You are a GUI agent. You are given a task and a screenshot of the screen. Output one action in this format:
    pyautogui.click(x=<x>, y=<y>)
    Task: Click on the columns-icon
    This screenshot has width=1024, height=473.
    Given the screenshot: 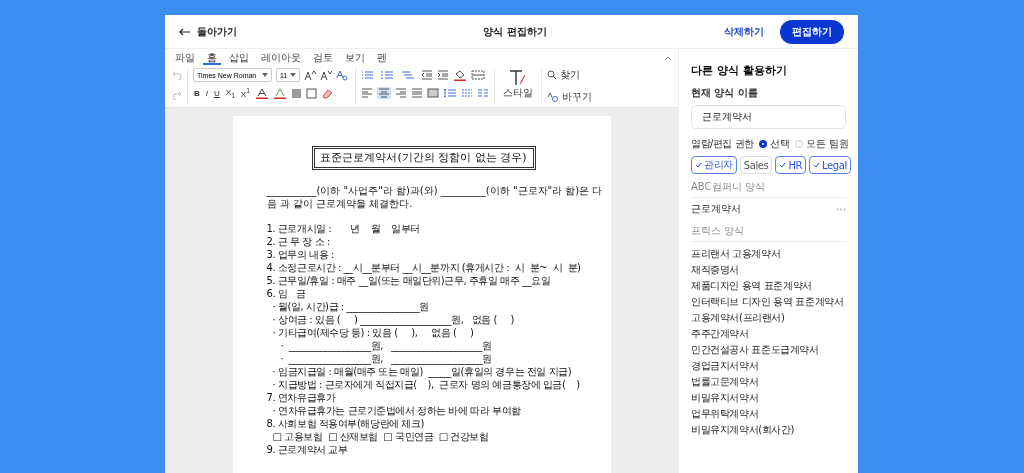 What is the action you would take?
    pyautogui.click(x=483, y=93)
    